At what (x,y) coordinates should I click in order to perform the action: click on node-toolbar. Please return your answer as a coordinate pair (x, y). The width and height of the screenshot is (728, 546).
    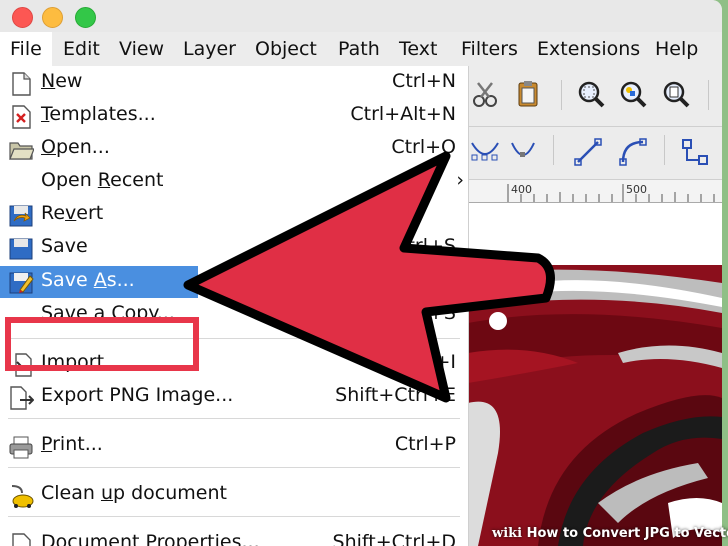
    Looking at the image, I should click on (595, 153).